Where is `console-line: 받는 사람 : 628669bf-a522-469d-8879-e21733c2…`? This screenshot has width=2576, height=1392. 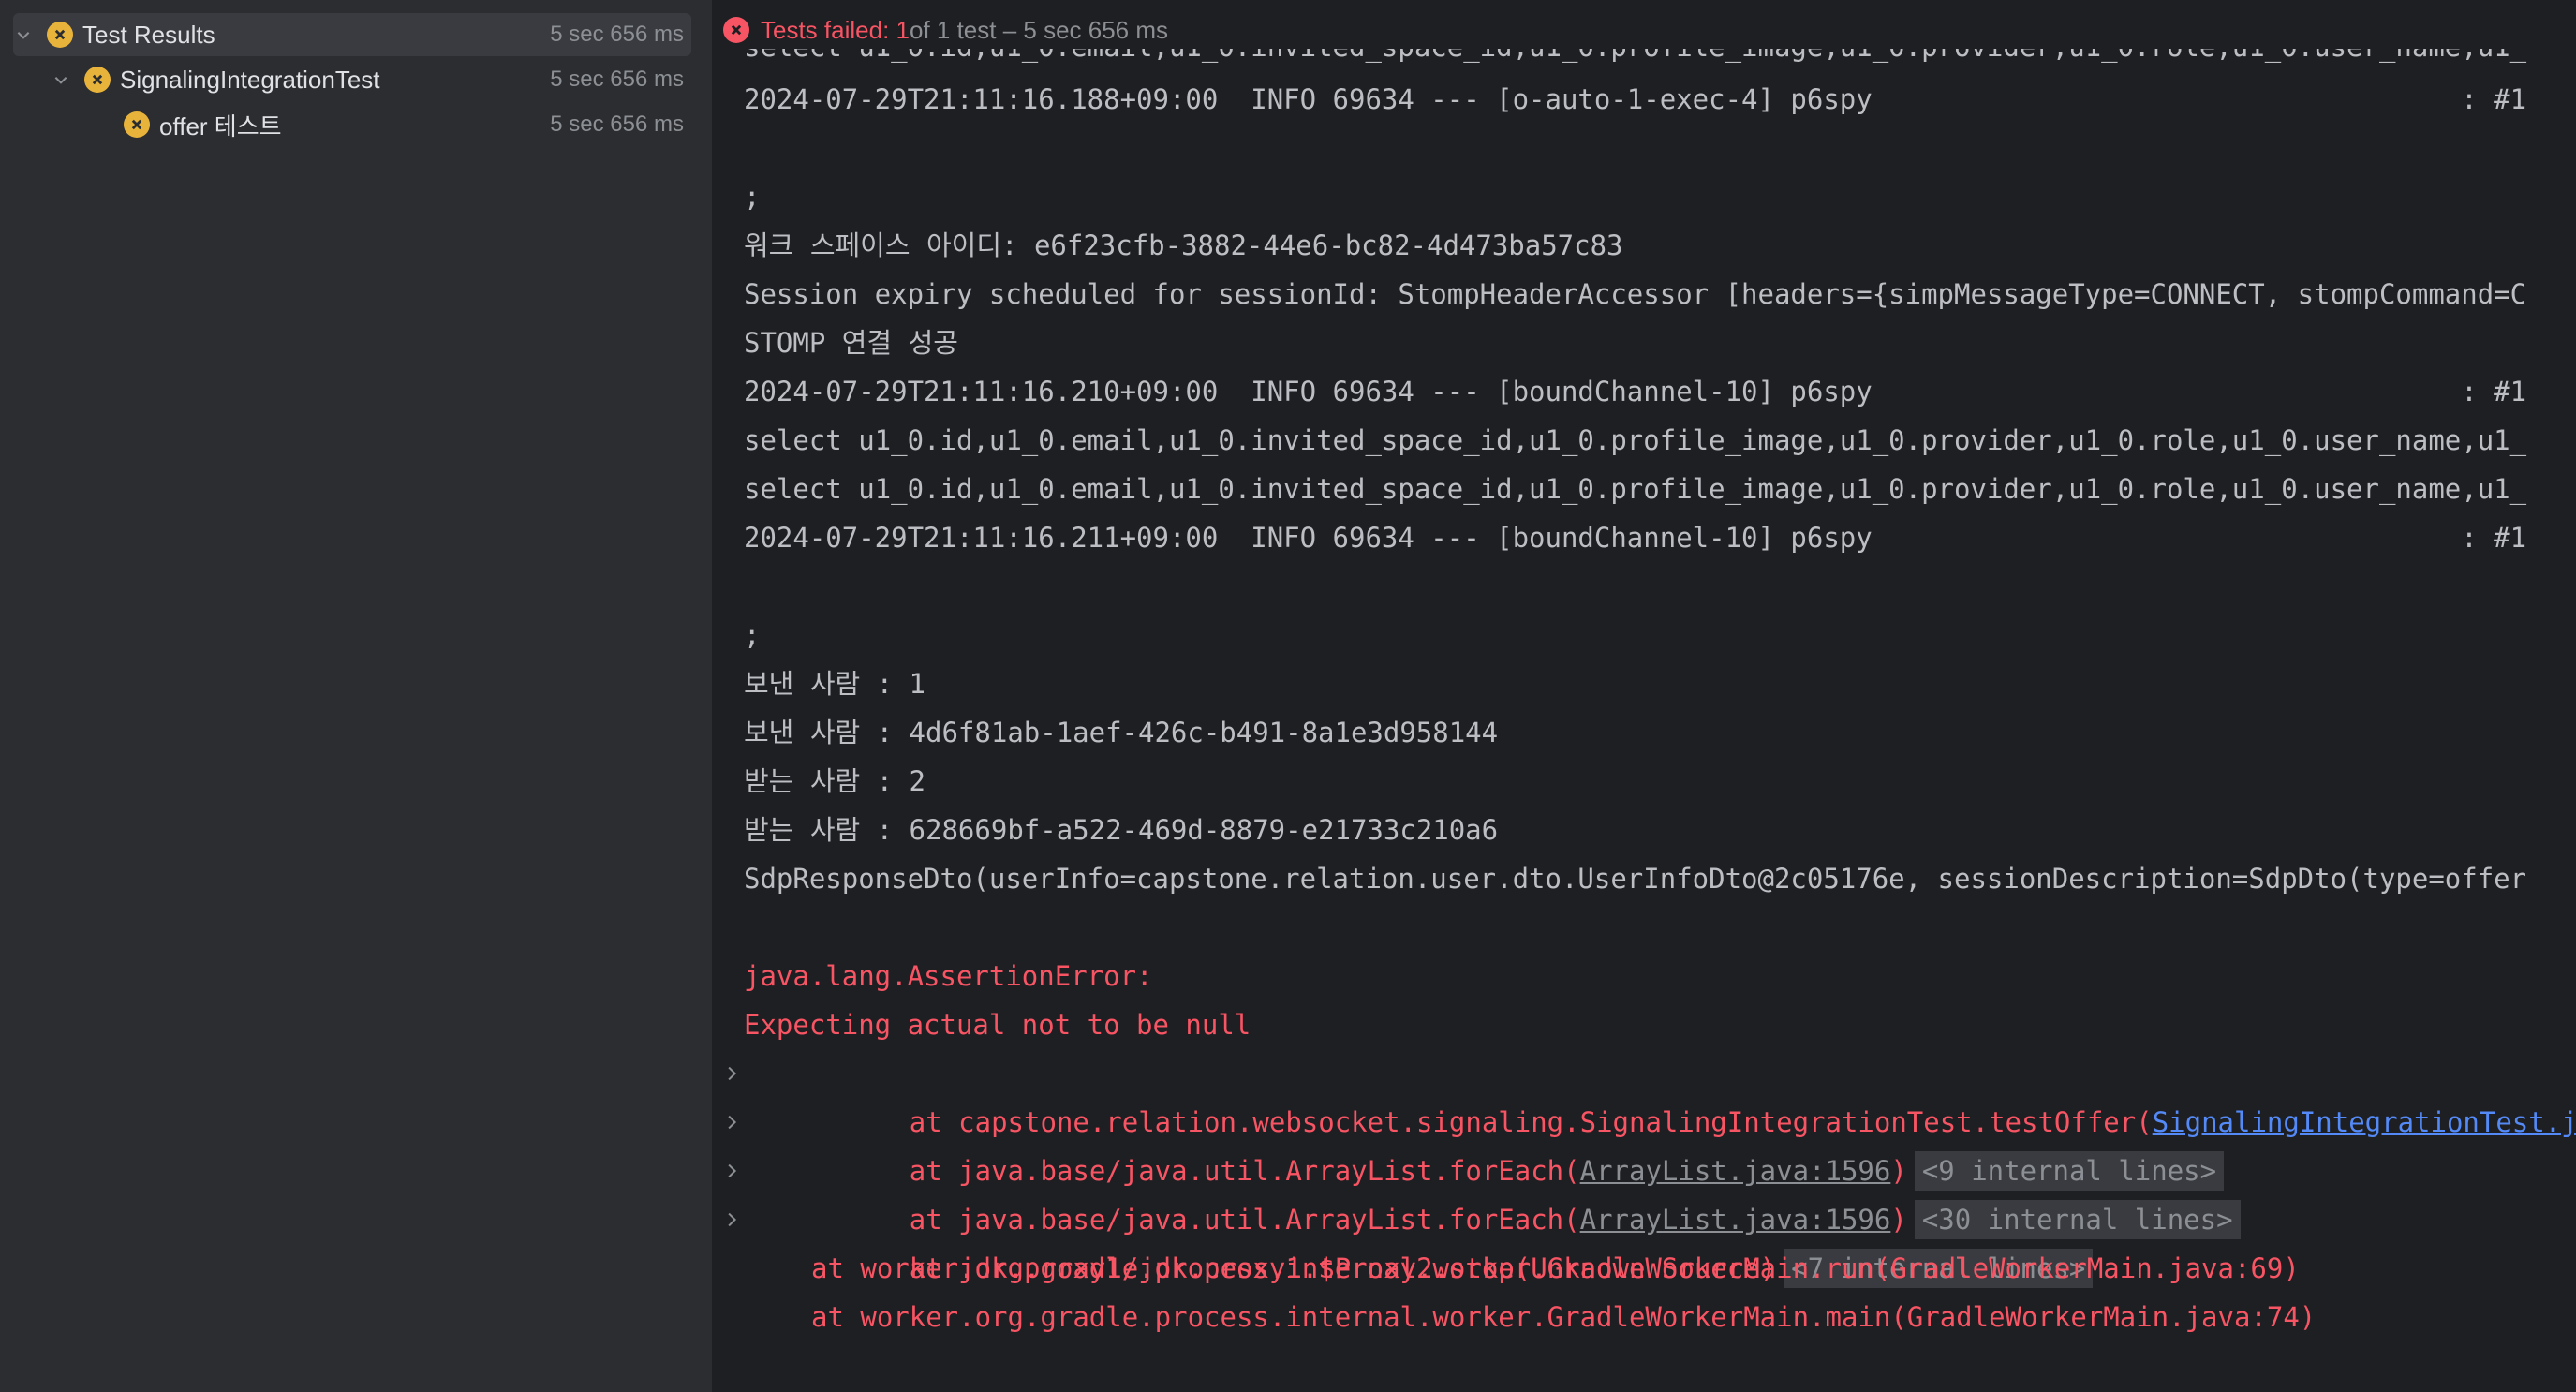 console-line: 받는 사람 : 628669bf-a522-469d-8879-e21733c2… is located at coordinates (1121, 830).